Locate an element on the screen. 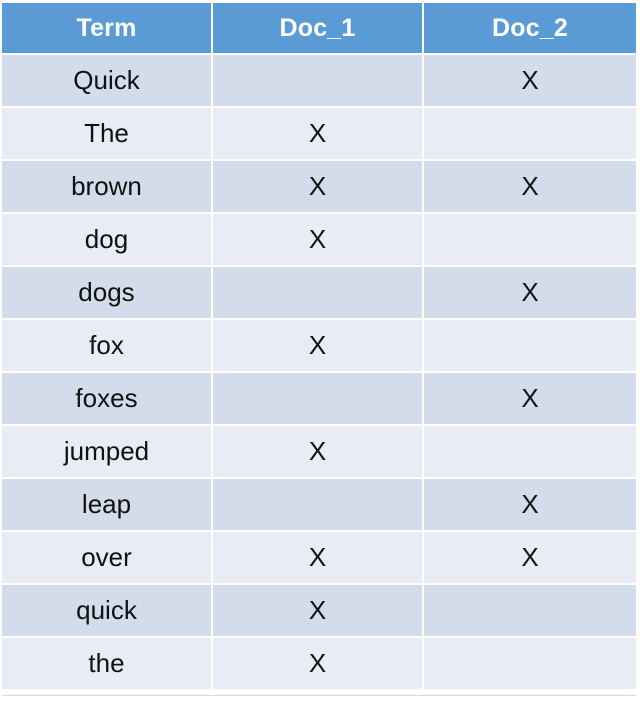 The height and width of the screenshot is (703, 640). table-row: fox X is located at coordinates (319, 346).